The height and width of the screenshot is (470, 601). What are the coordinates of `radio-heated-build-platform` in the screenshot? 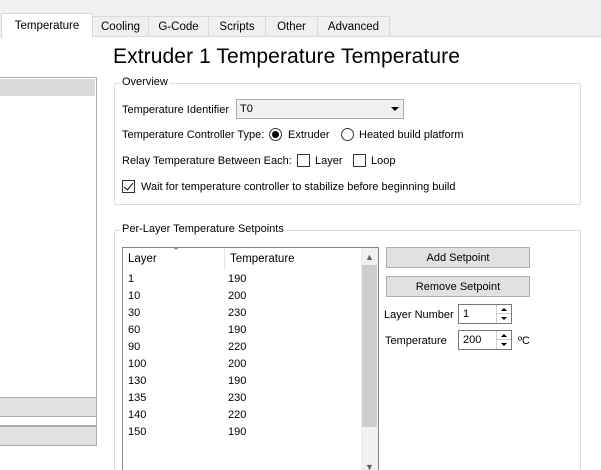 It's located at (347, 134).